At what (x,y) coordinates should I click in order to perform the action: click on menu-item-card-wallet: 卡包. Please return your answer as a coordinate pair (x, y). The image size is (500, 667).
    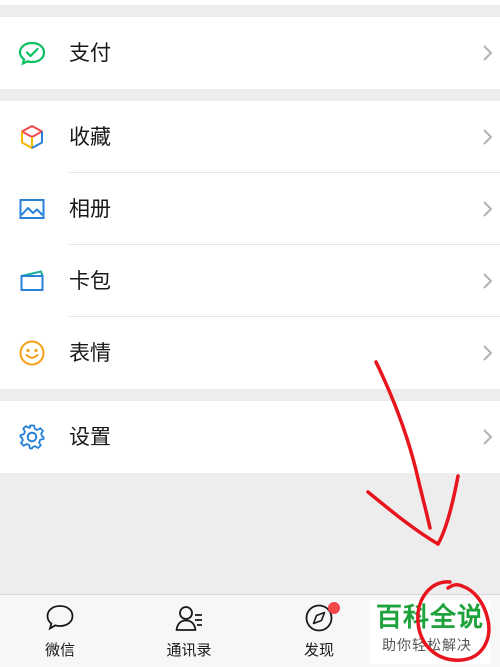
    Looking at the image, I should click on (250, 281).